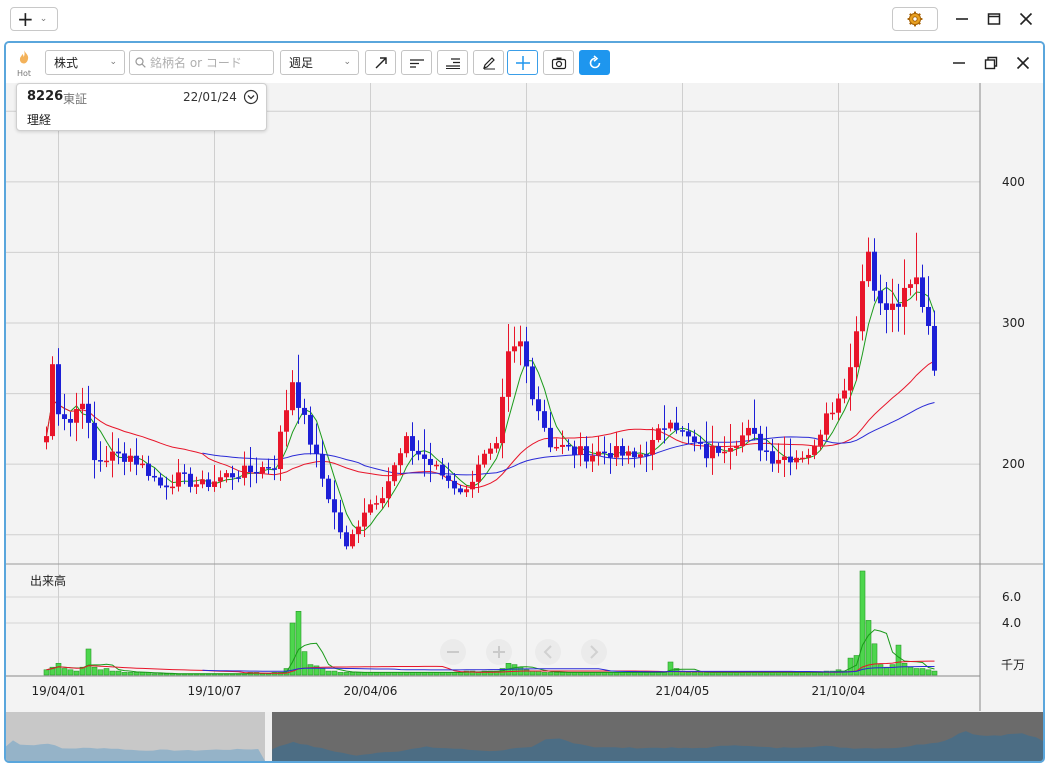 Image resolution: width=1048 pixels, height=768 pixels. Describe the element at coordinates (268, 736) in the screenshot. I see `navigator-handle` at that location.